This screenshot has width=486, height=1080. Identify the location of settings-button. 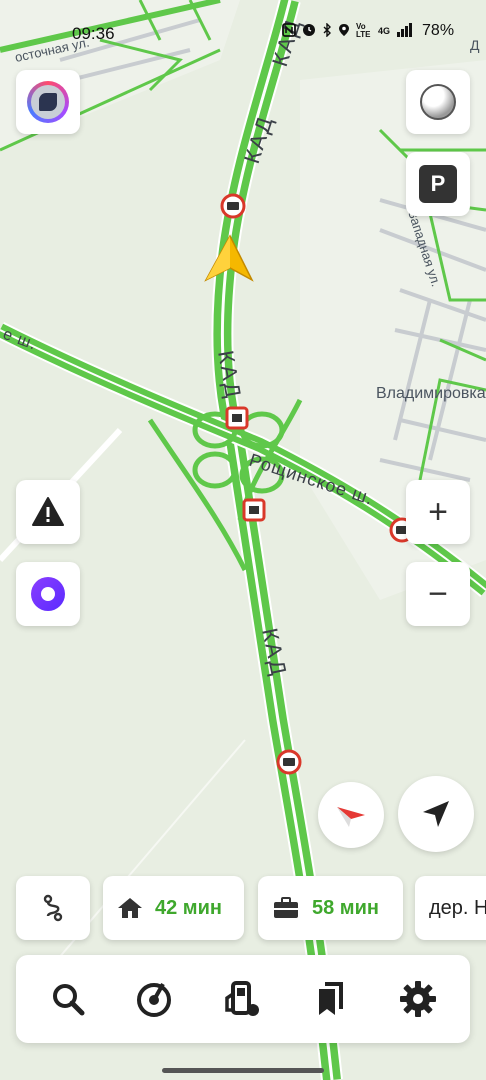
(418, 999).